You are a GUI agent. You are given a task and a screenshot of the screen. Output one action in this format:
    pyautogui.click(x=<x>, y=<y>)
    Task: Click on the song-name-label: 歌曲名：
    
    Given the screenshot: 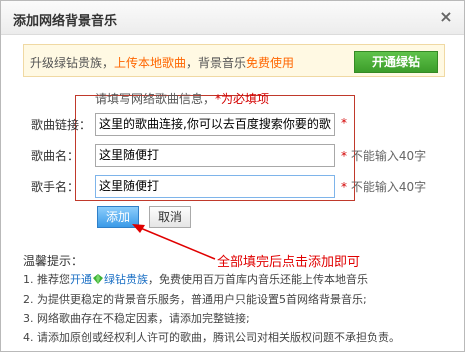 What is the action you would take?
    pyautogui.click(x=55, y=156)
    